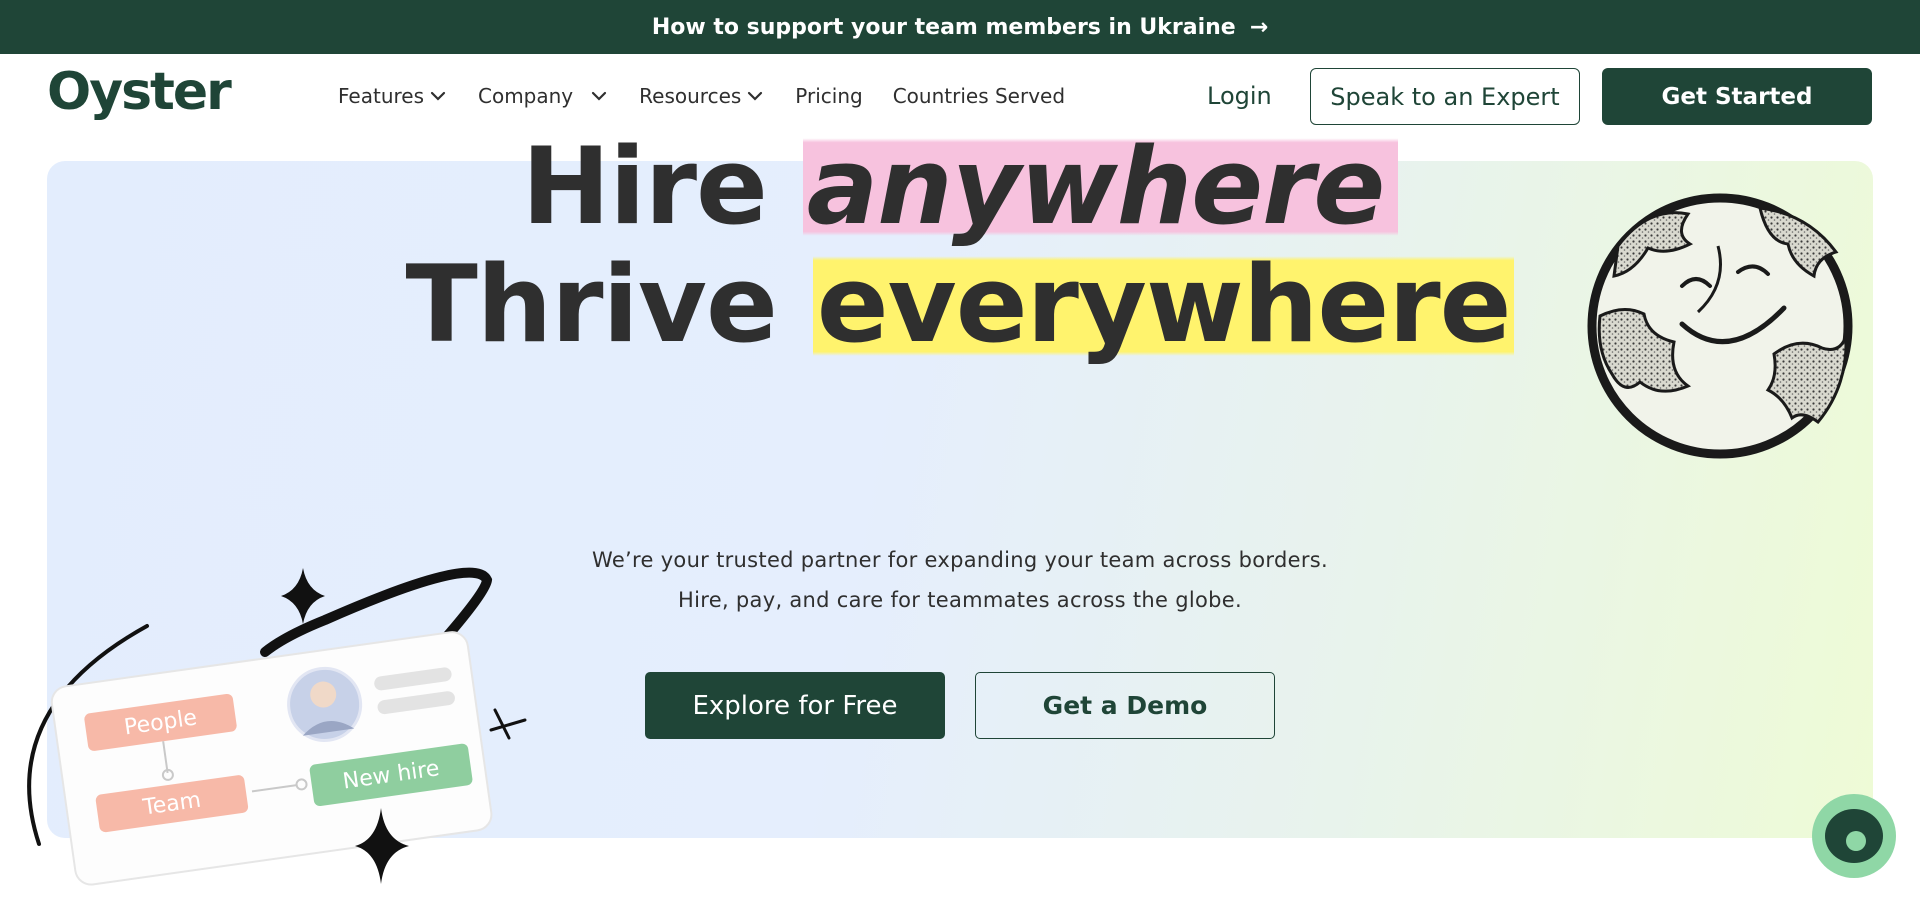 The height and width of the screenshot is (902, 1920). What do you see at coordinates (1737, 96) in the screenshot?
I see `get-started-button: Get Started` at bounding box center [1737, 96].